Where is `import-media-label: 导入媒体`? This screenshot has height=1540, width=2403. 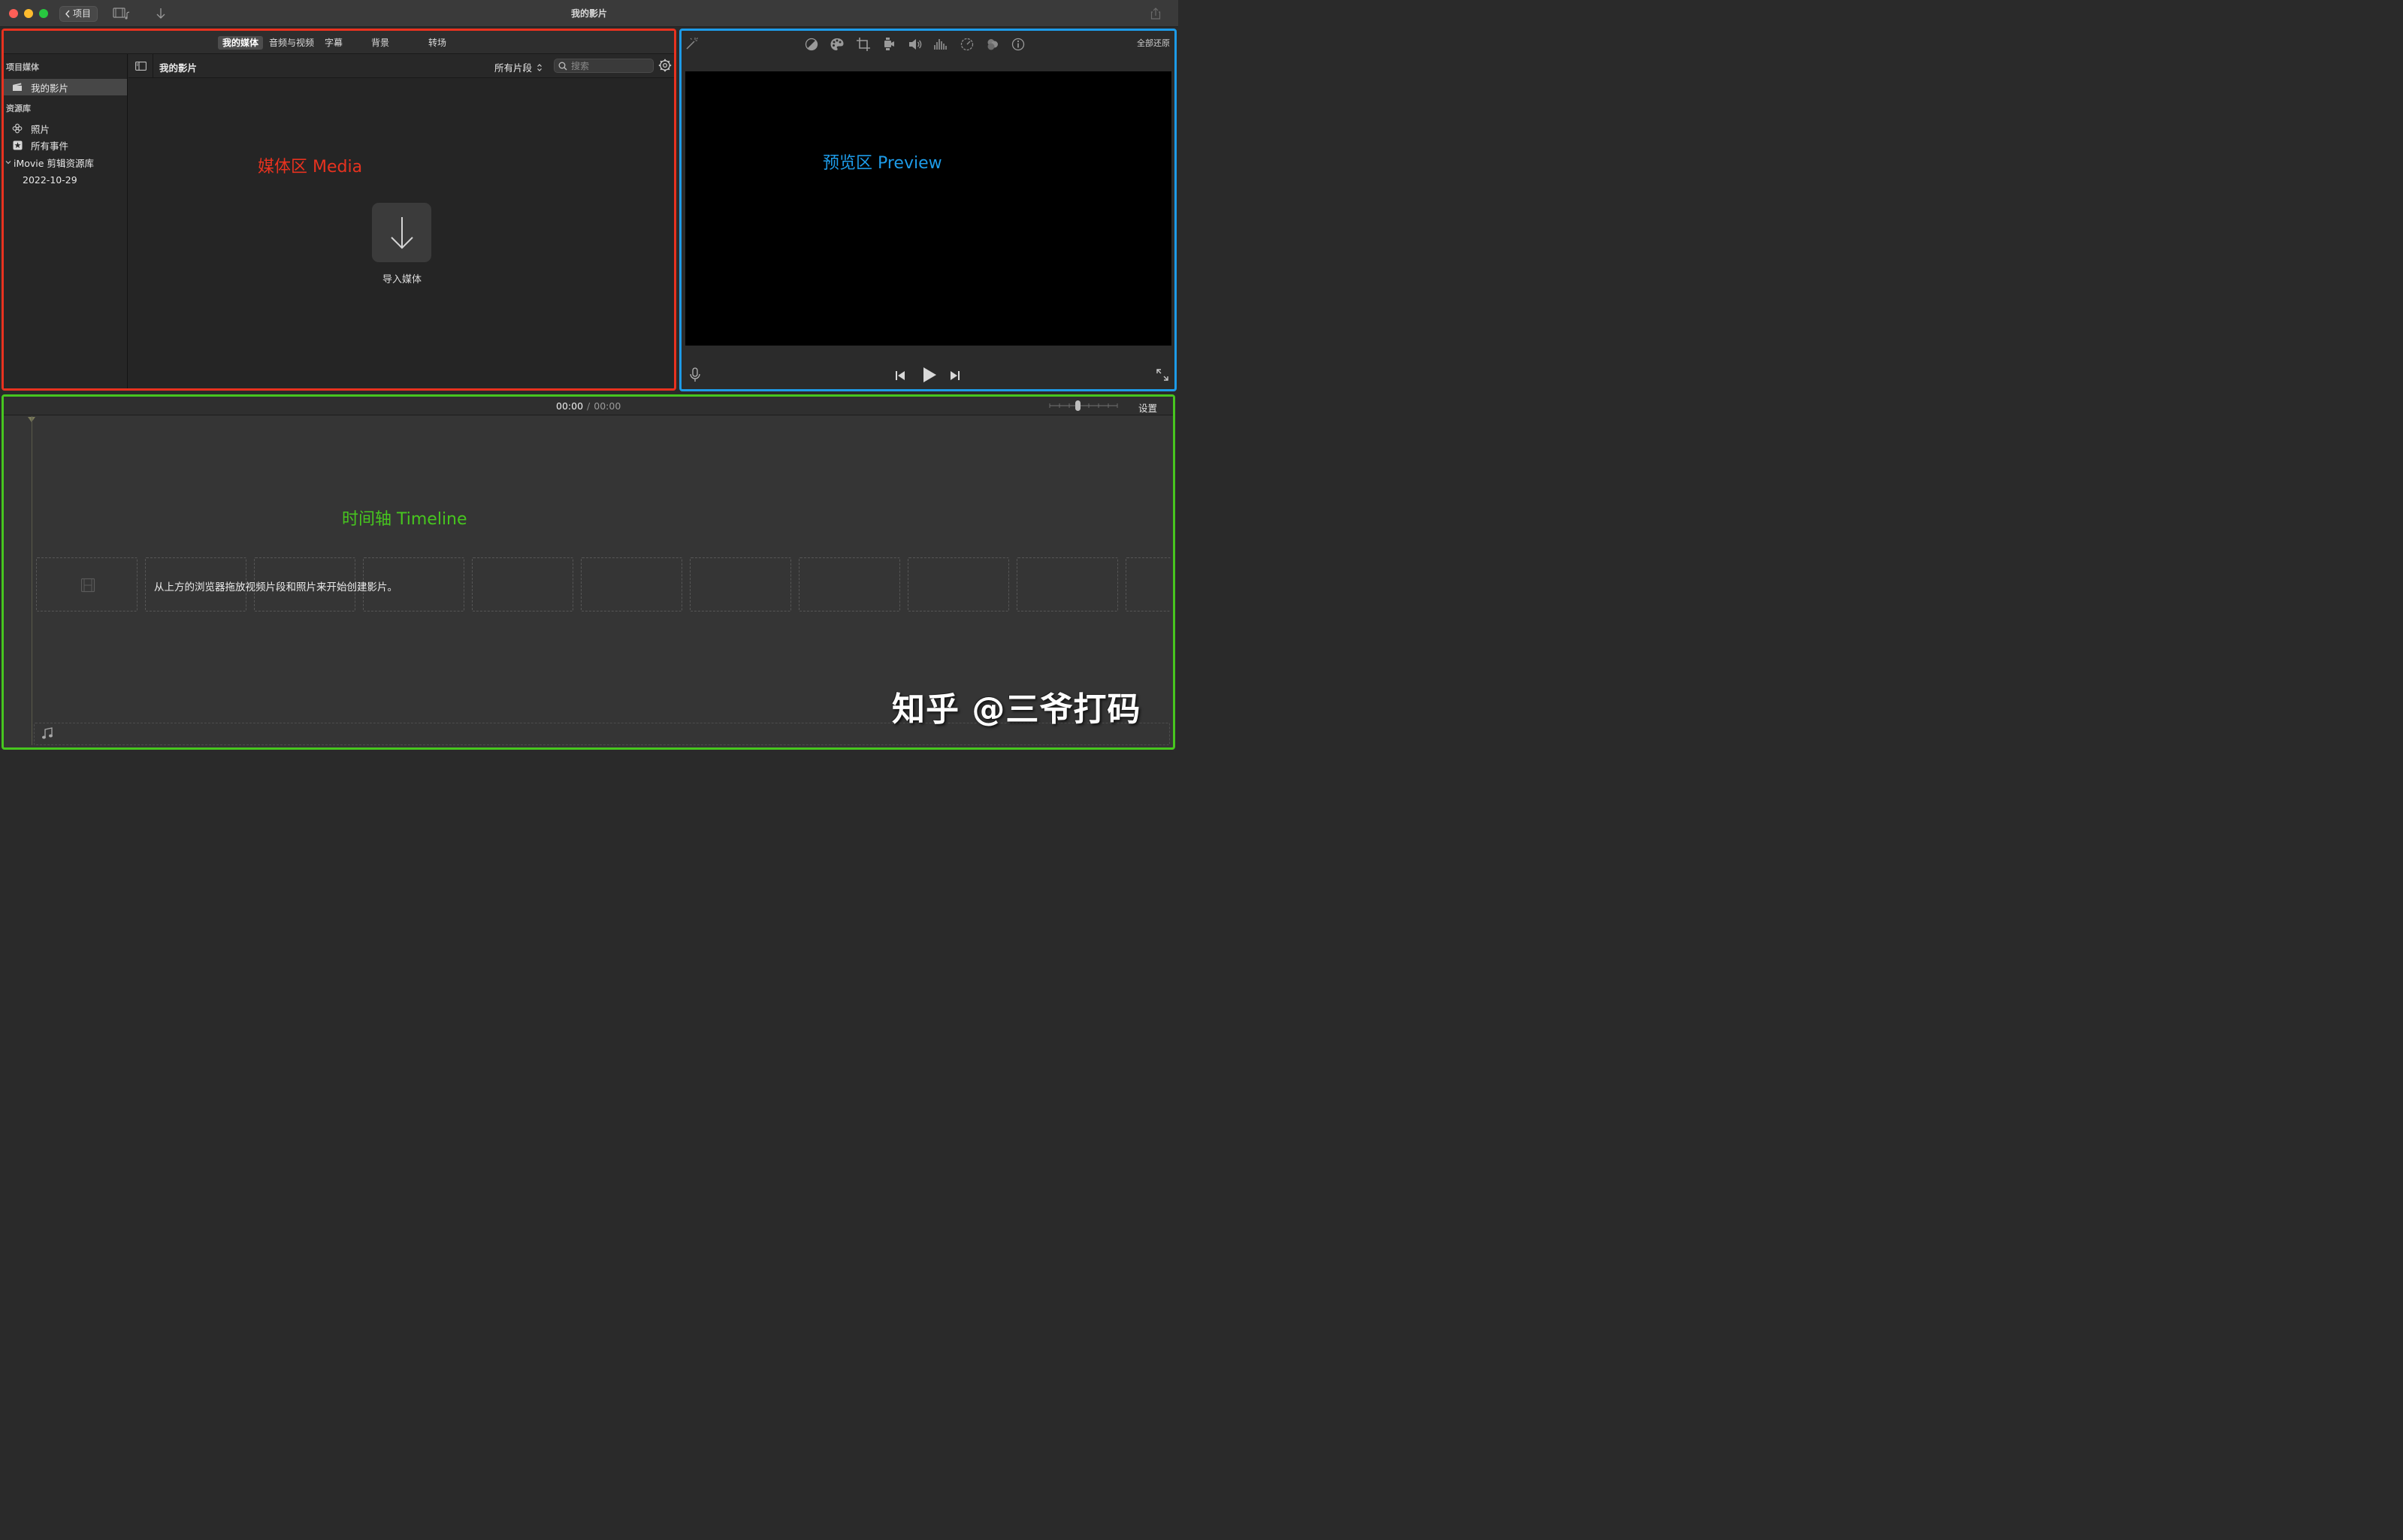 import-media-label: 导入媒体 is located at coordinates (402, 279).